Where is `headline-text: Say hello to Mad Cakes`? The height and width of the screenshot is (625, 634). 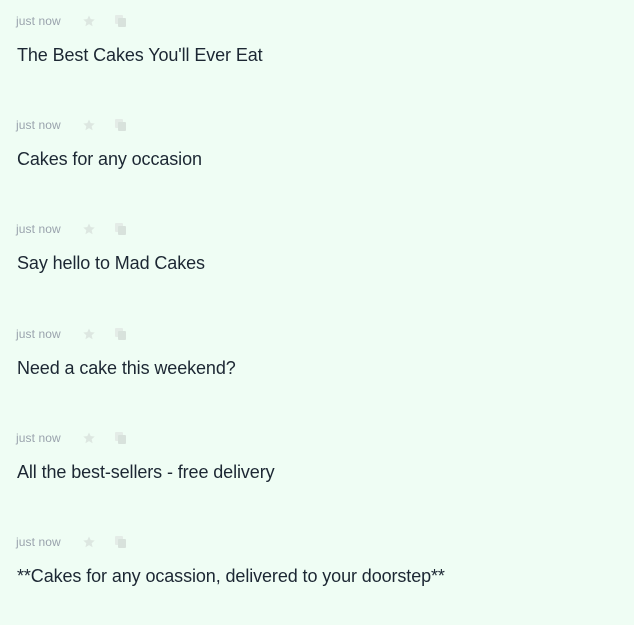 headline-text: Say hello to Mad Cakes is located at coordinates (111, 263).